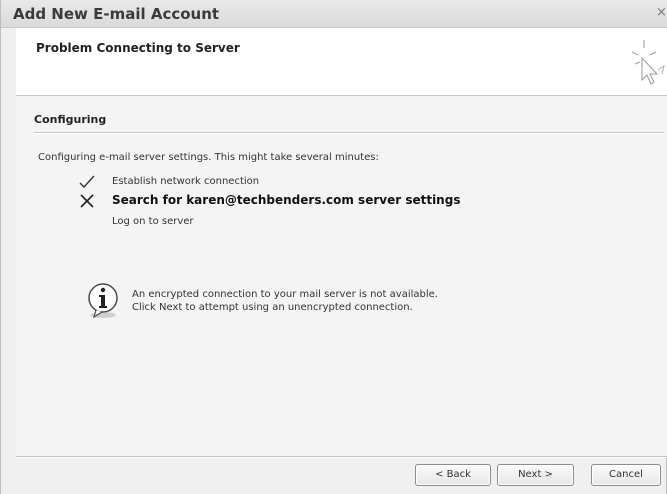  I want to click on section-title: Configuring, so click(70, 119).